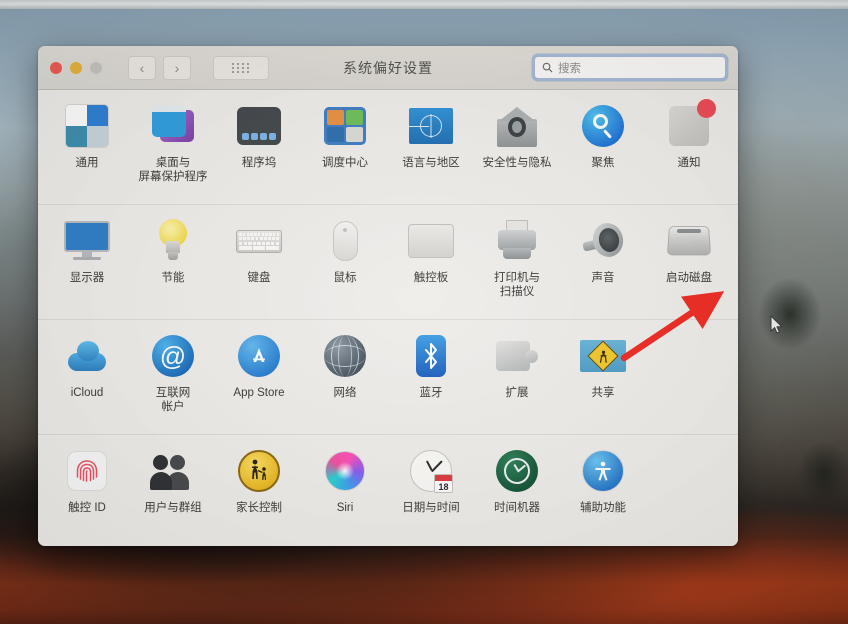 The height and width of the screenshot is (624, 848). I want to click on pref-label: 程序坞, so click(259, 163).